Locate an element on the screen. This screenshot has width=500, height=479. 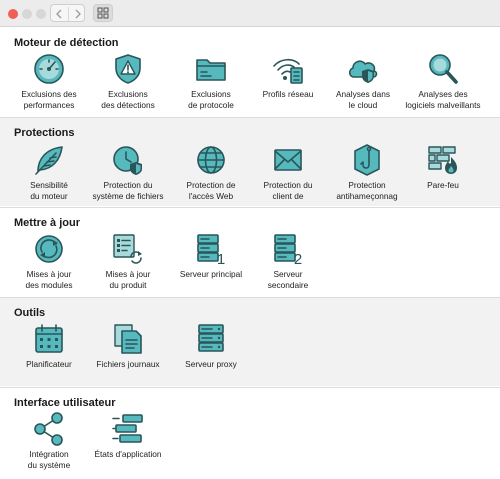
minimize-button is located at coordinates (27, 14).